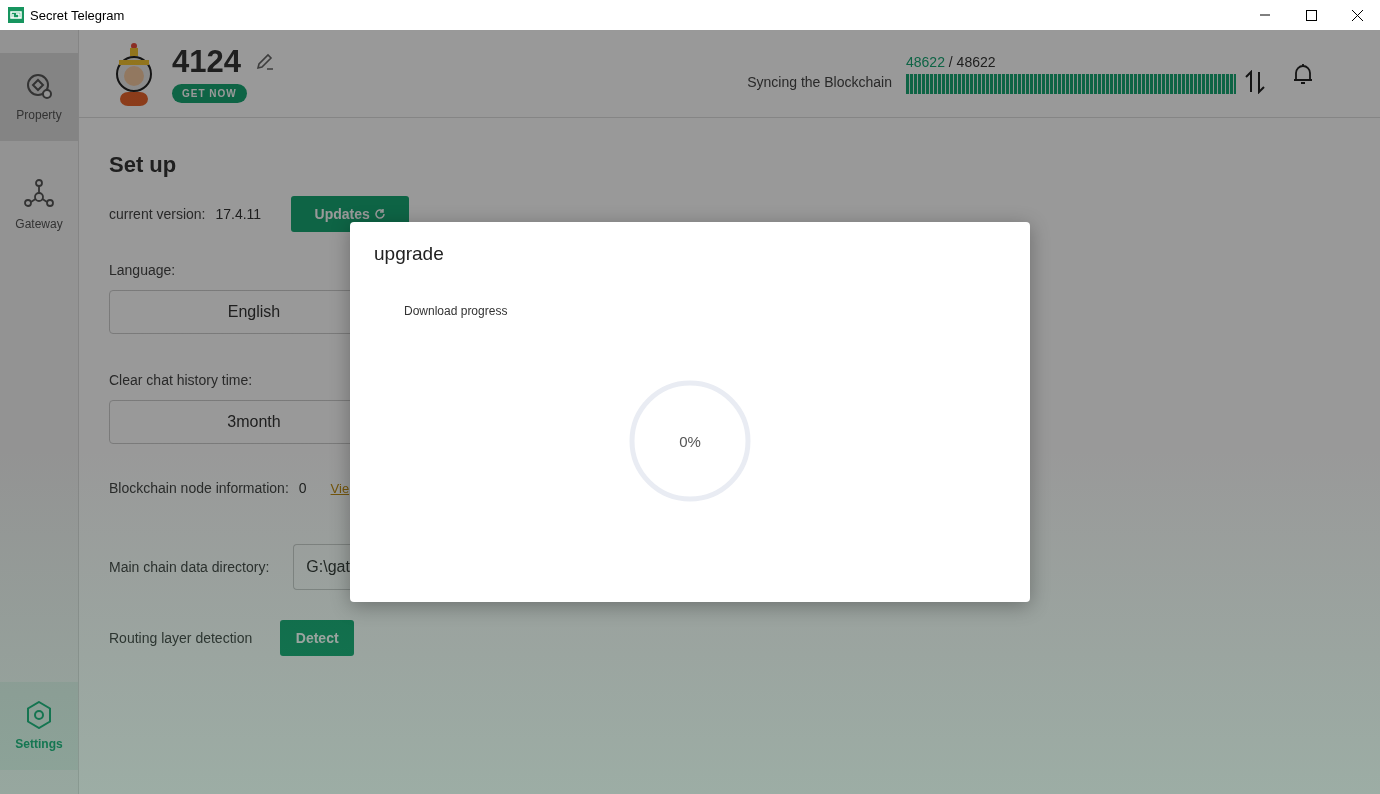 This screenshot has width=1380, height=794. I want to click on coin-icon, so click(39, 86).